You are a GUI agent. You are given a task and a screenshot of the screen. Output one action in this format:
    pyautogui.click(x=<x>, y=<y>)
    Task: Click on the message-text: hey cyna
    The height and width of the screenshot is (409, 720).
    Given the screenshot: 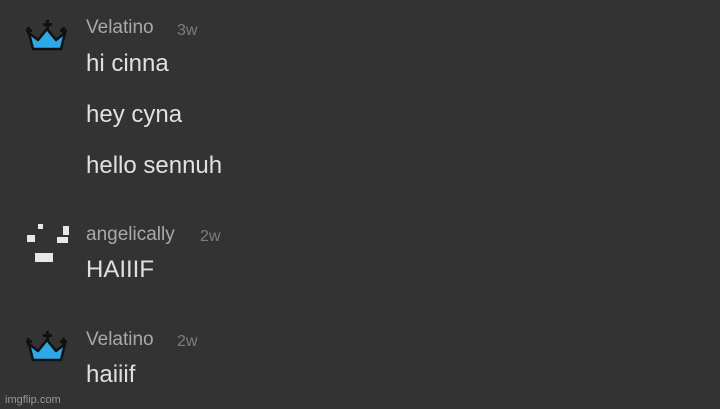 What is the action you would take?
    pyautogui.click(x=134, y=114)
    